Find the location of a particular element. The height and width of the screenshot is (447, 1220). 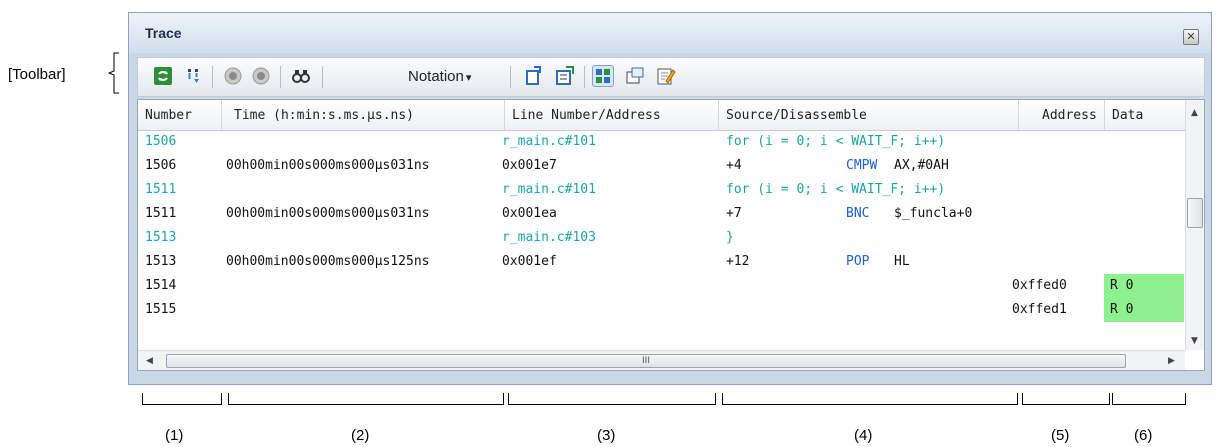

column-header-data: Data is located at coordinates (1127, 115).